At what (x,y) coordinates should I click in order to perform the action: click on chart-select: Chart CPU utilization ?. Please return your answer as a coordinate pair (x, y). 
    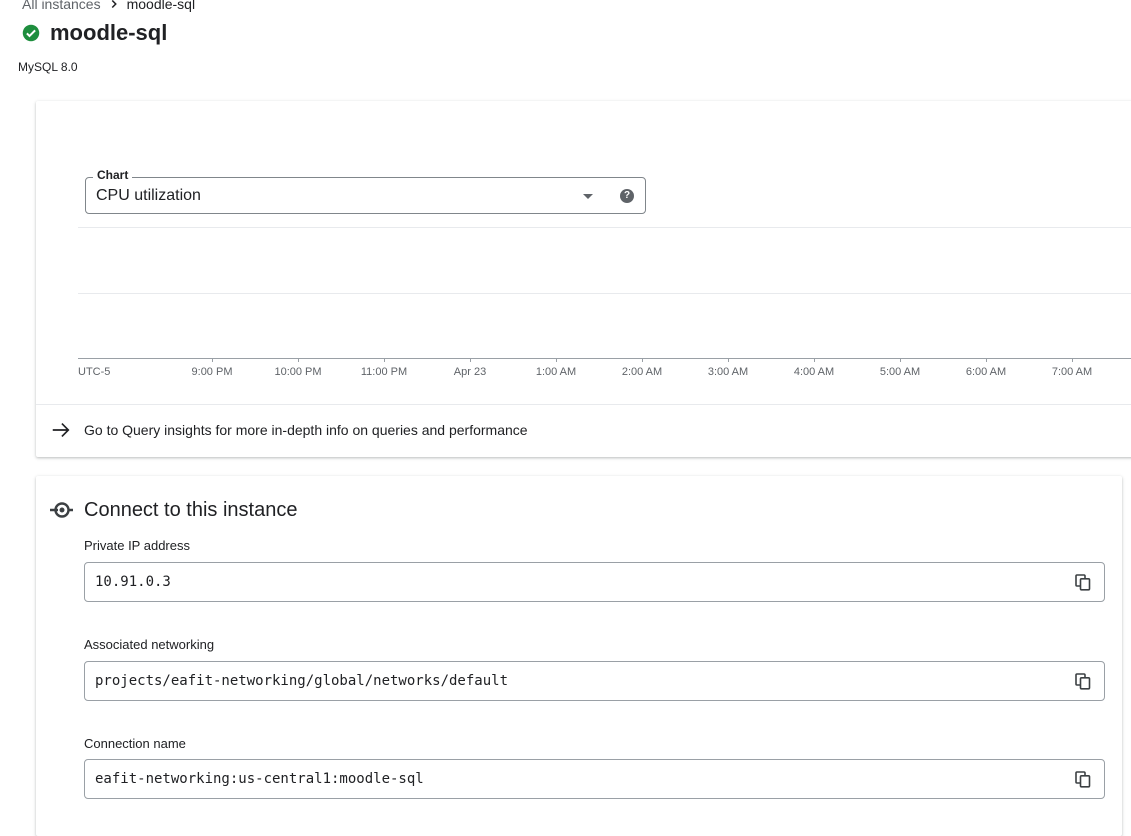
    Looking at the image, I should click on (365, 191).